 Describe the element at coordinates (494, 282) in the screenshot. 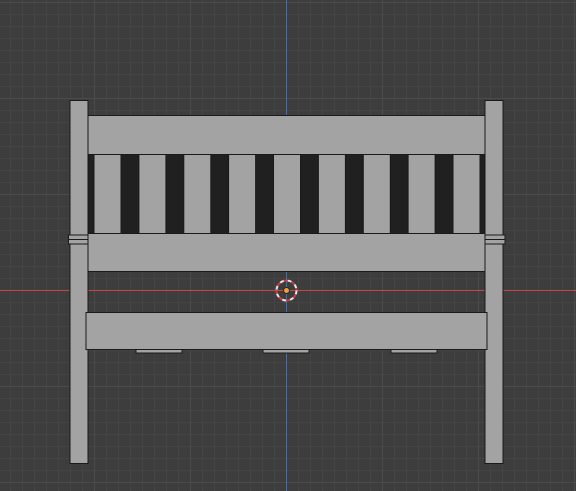

I see `bench-post-right` at that location.